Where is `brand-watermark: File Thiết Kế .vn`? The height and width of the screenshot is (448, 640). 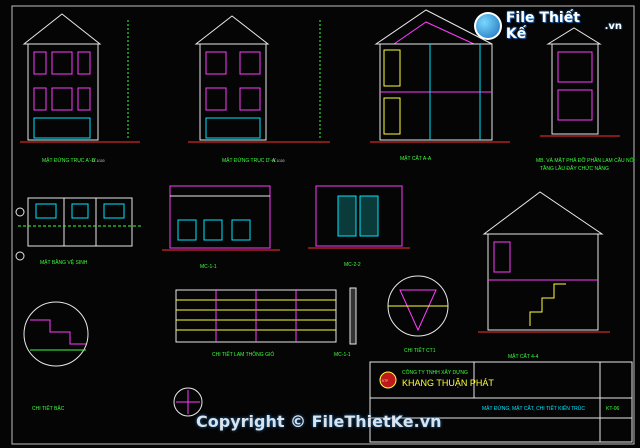 brand-watermark: File Thiết Kế .vn is located at coordinates (548, 26).